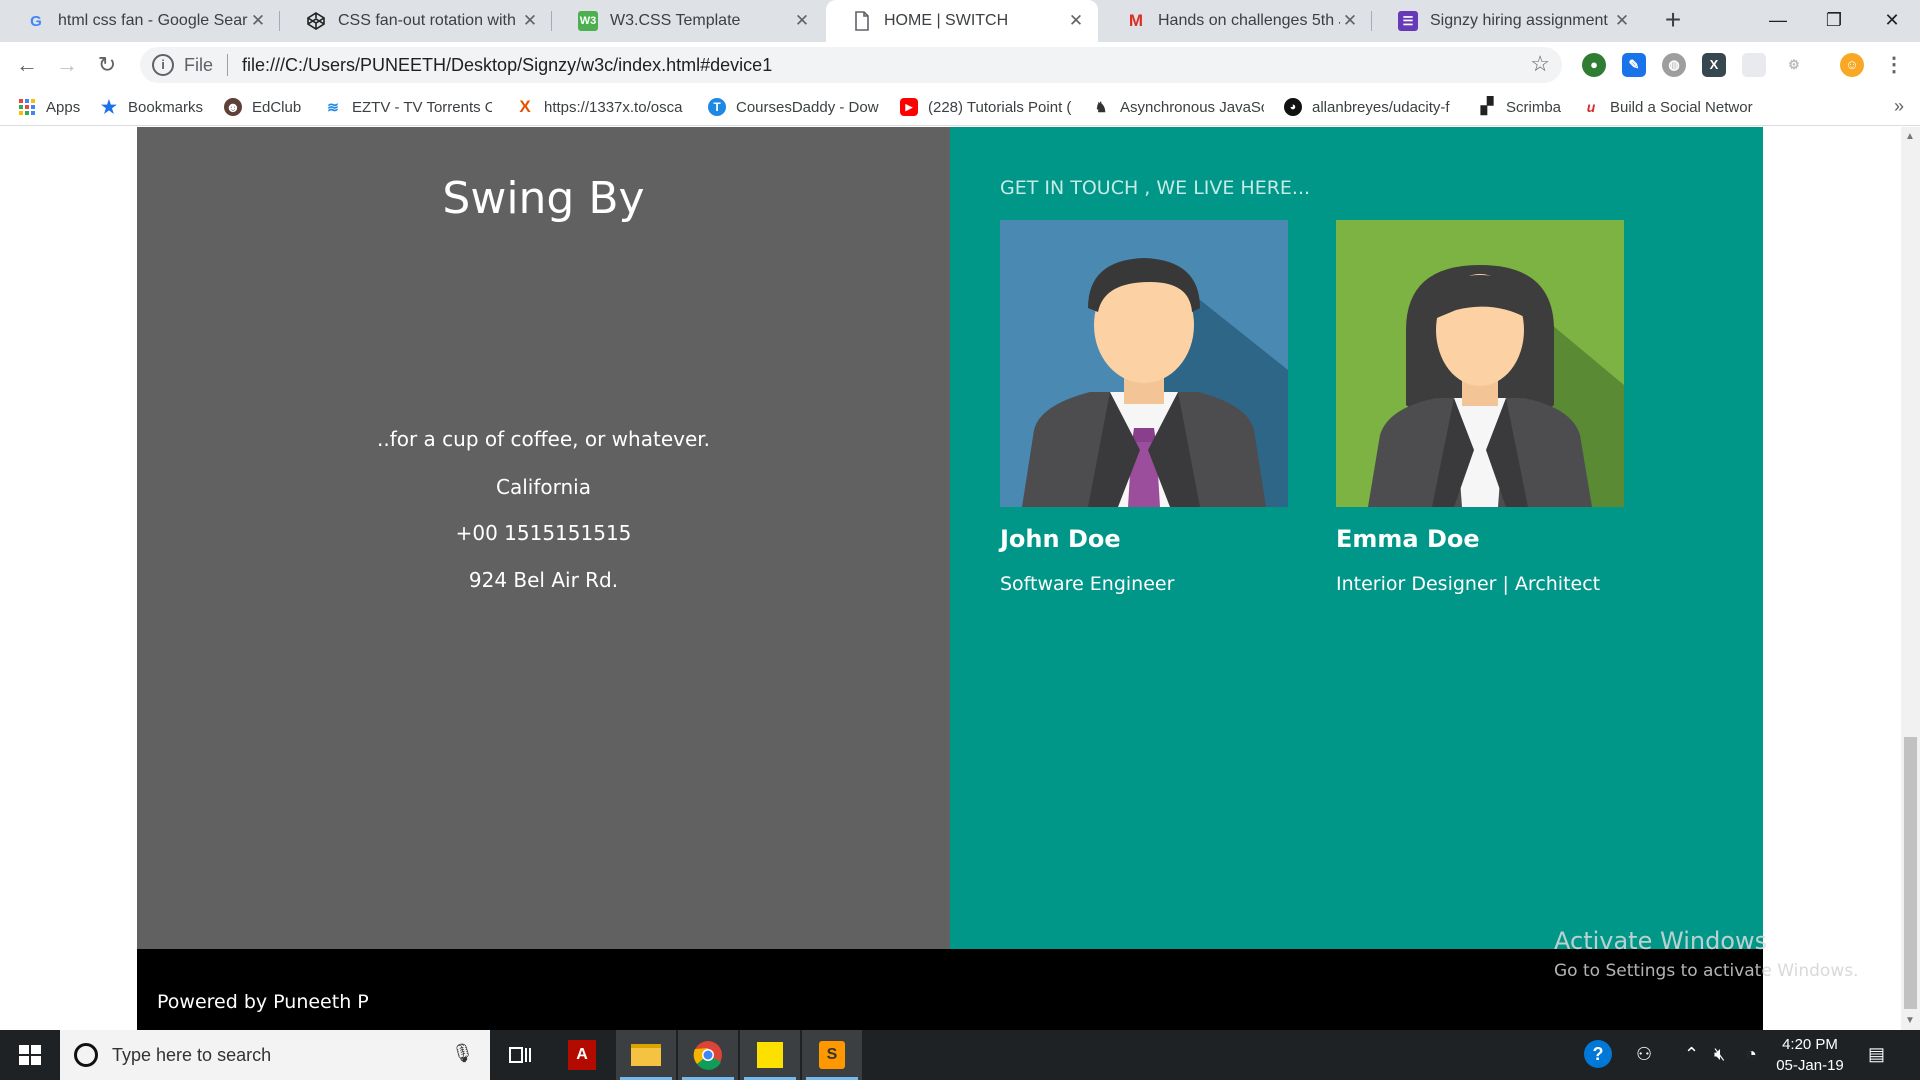 This screenshot has height=1080, width=1920. I want to click on bookmark-label: CoursesDaddy - Dow, so click(807, 107).